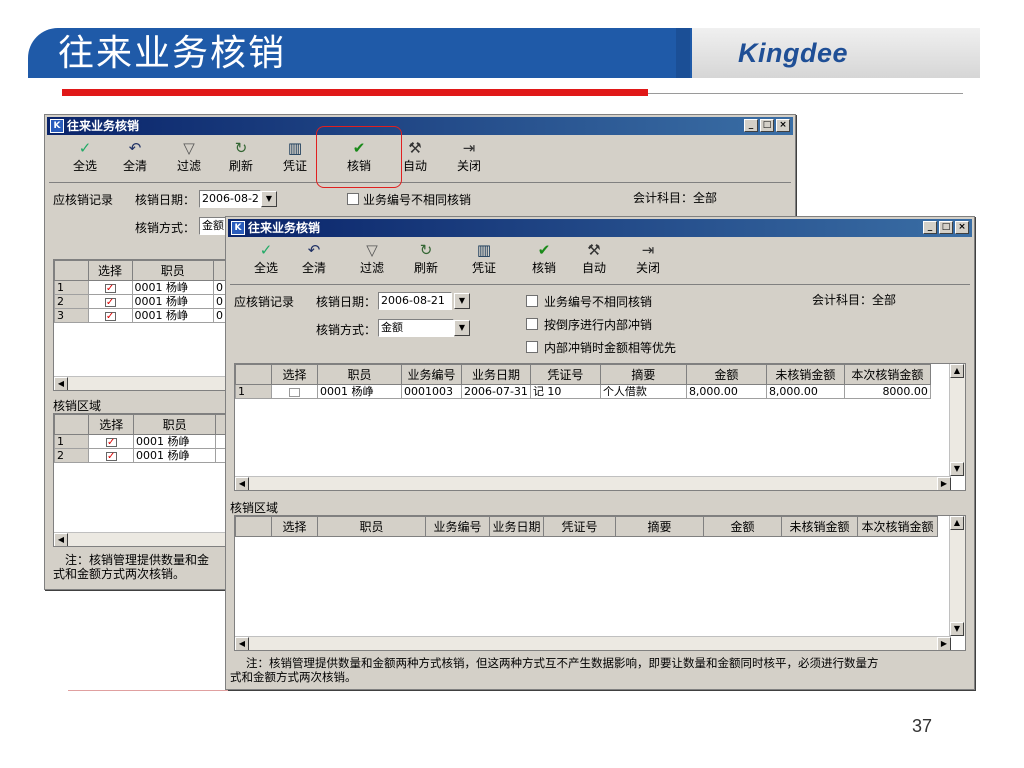 Image resolution: width=1024 pixels, height=768 pixels. What do you see at coordinates (922, 726) in the screenshot?
I see `page-number: 37` at bounding box center [922, 726].